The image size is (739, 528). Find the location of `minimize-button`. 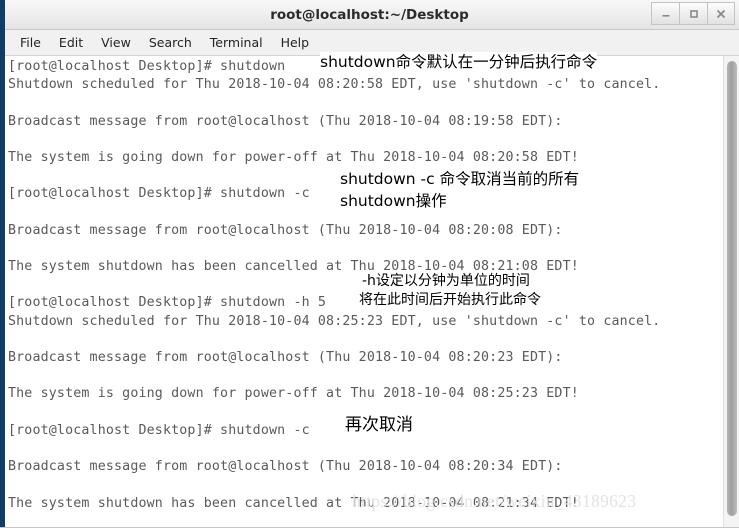

minimize-button is located at coordinates (665, 13).